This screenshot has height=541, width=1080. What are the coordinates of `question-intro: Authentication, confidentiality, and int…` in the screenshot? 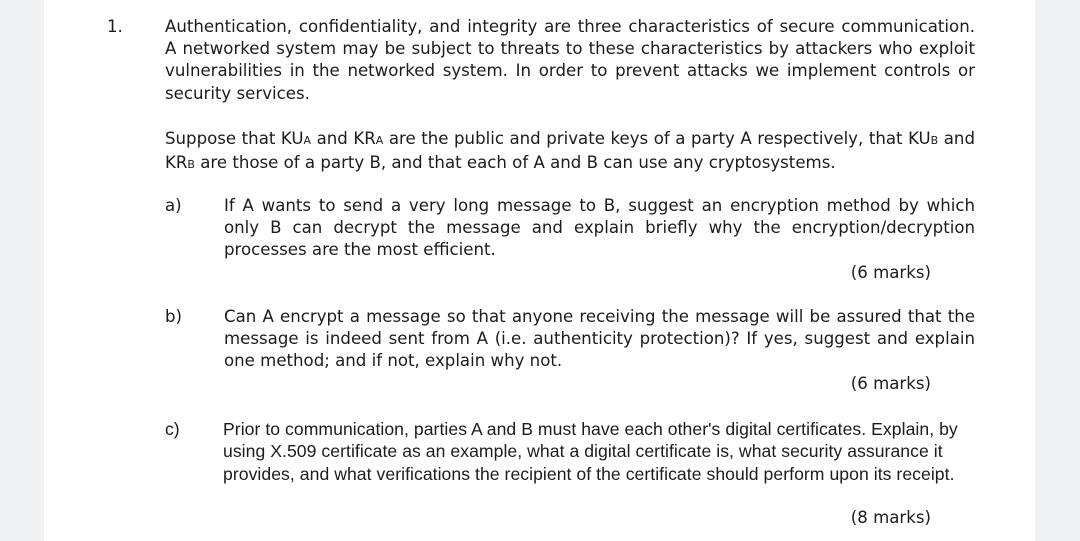 It's located at (570, 60).